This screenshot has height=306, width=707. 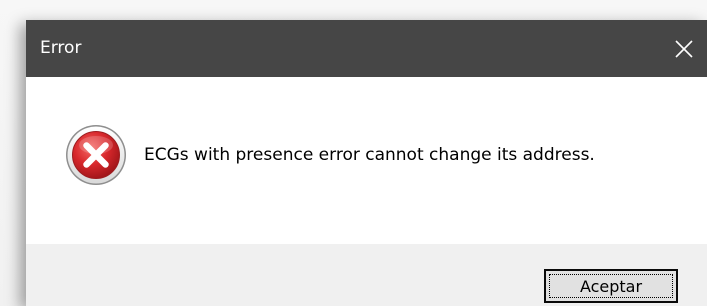 I want to click on close-icon, so click(x=684, y=48).